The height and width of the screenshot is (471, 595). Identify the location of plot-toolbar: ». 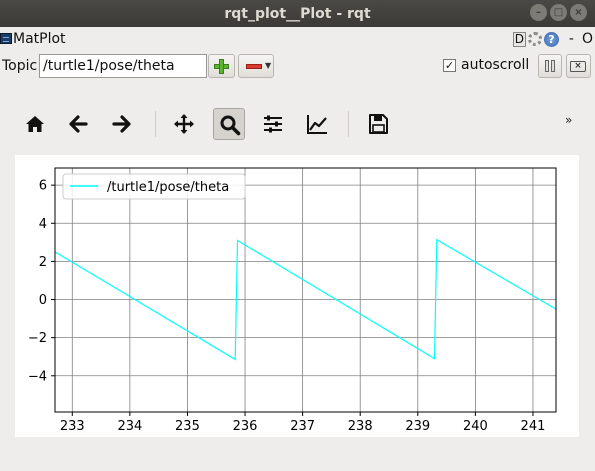
(297, 125).